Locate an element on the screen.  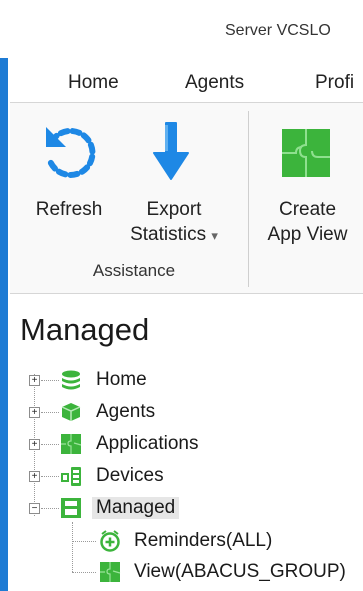
app-view-puzzle-icon is located at coordinates (306, 153).